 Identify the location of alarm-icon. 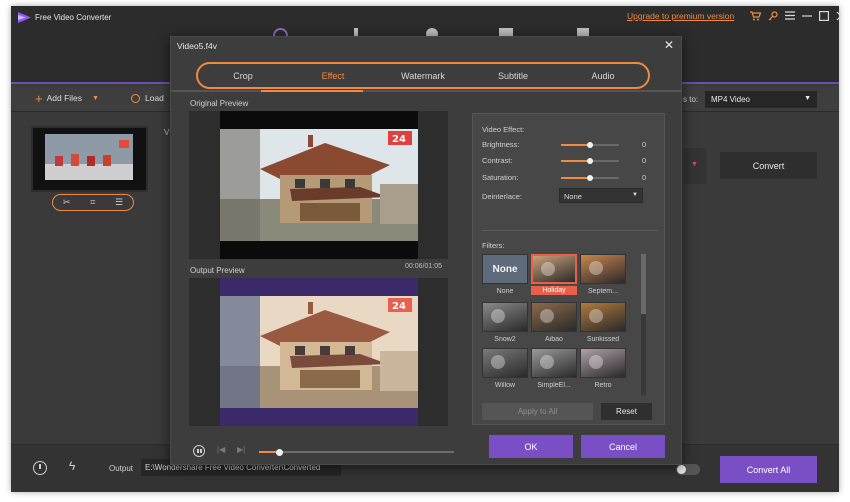
(40, 468).